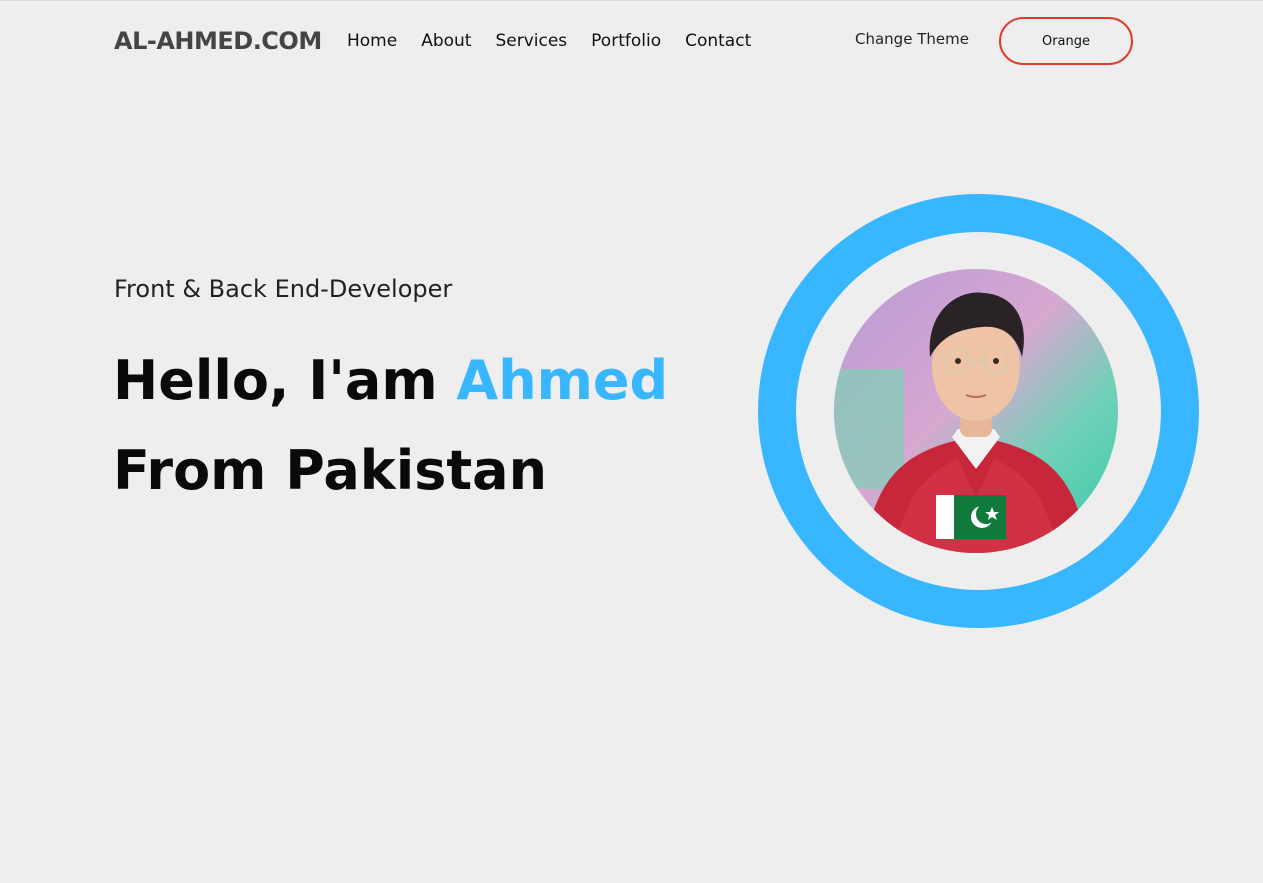 This screenshot has width=1263, height=883. Describe the element at coordinates (275, 380) in the screenshot. I see `hero-greeting: Hello, I'am` at that location.